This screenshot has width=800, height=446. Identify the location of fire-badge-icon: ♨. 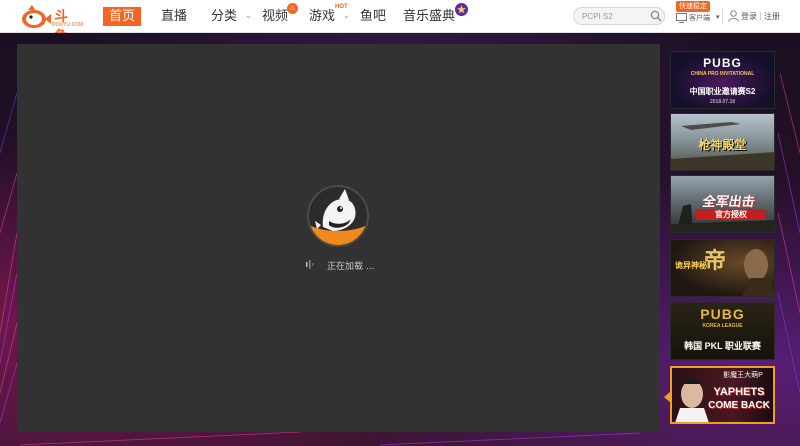
(292, 8).